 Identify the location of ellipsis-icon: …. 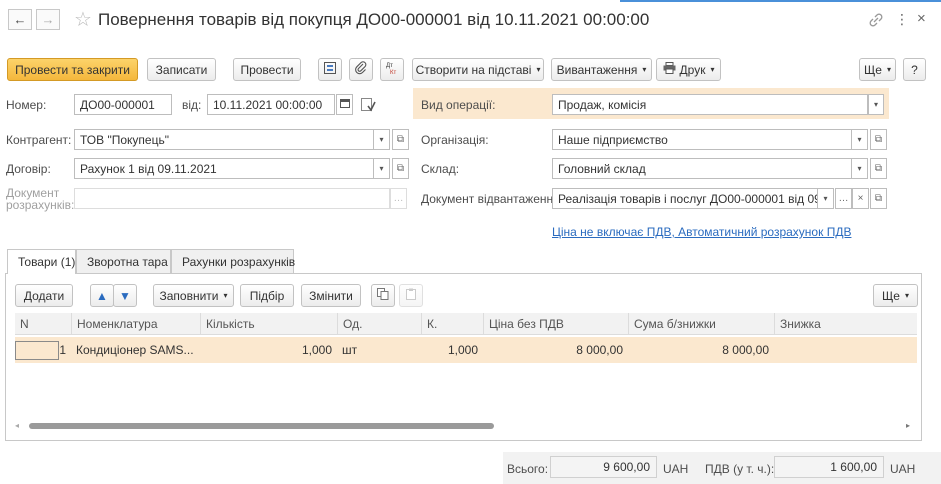
(843, 198).